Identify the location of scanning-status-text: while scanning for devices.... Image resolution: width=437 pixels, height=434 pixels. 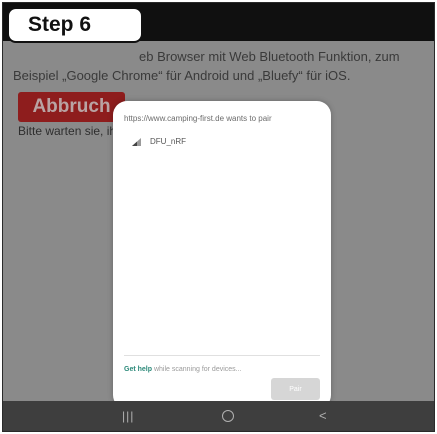
(197, 369).